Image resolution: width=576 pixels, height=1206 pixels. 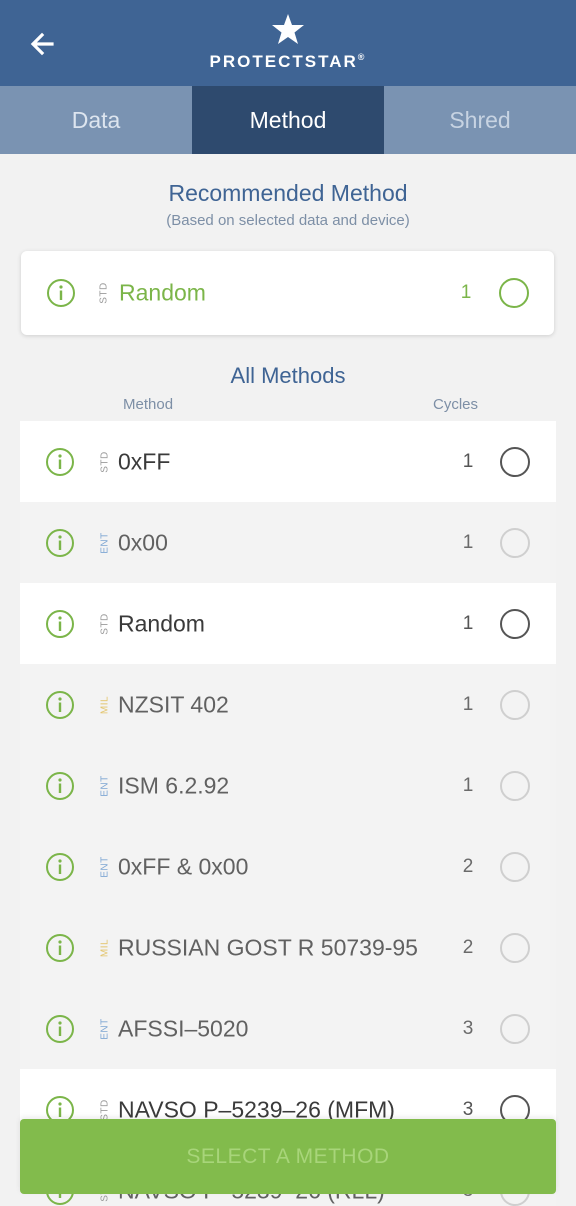 I want to click on recommended-subtitle: (Based on selected data and device), so click(x=288, y=220).